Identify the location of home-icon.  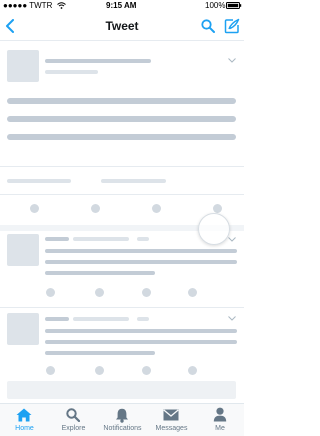
(24, 415).